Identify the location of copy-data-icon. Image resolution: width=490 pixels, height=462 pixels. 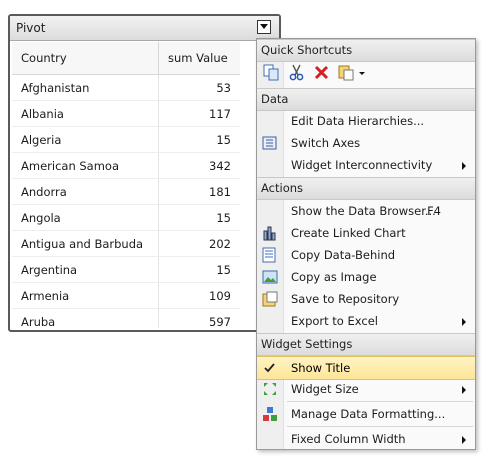
(270, 255).